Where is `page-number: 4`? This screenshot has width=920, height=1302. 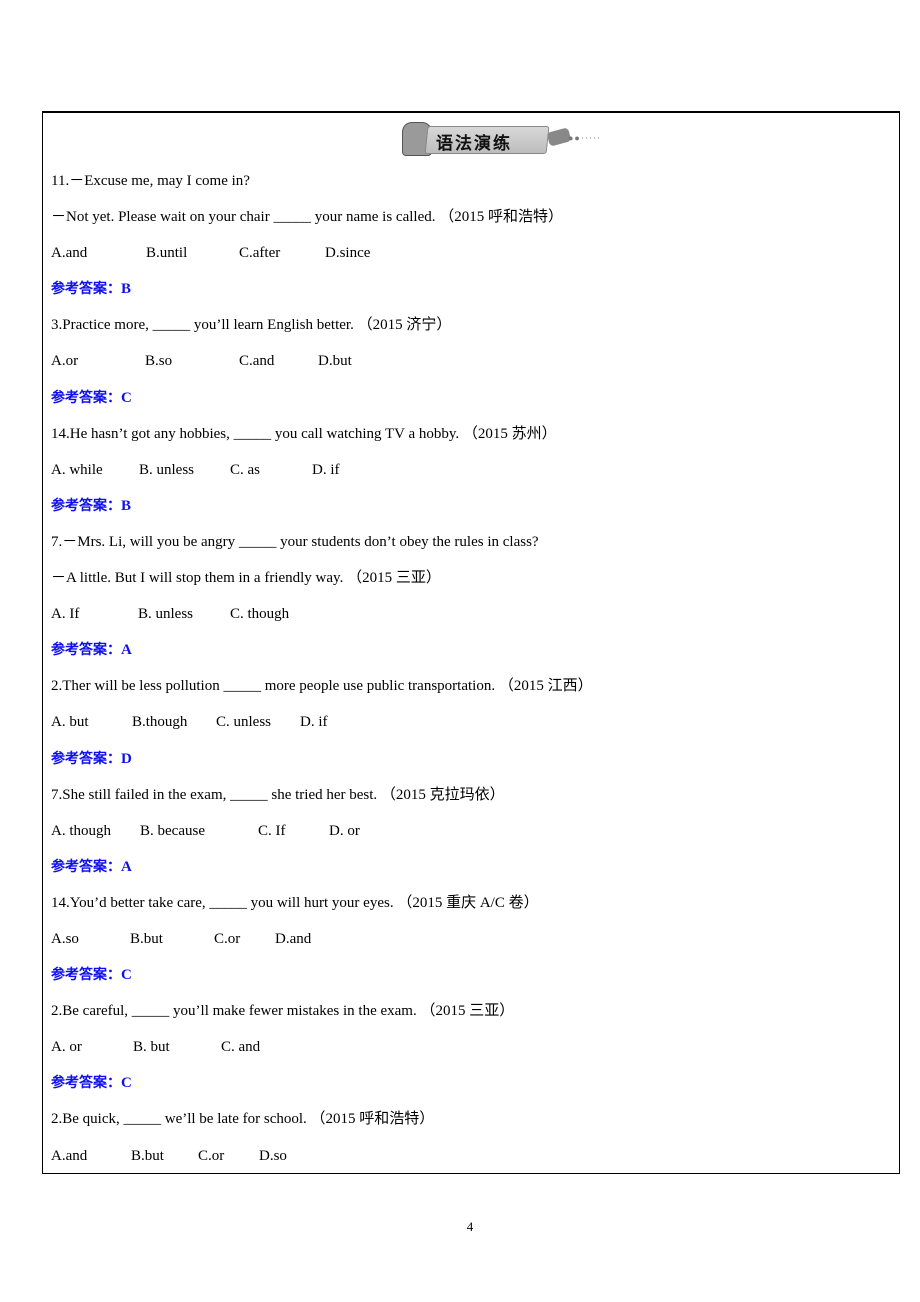
page-number: 4 is located at coordinates (470, 1226).